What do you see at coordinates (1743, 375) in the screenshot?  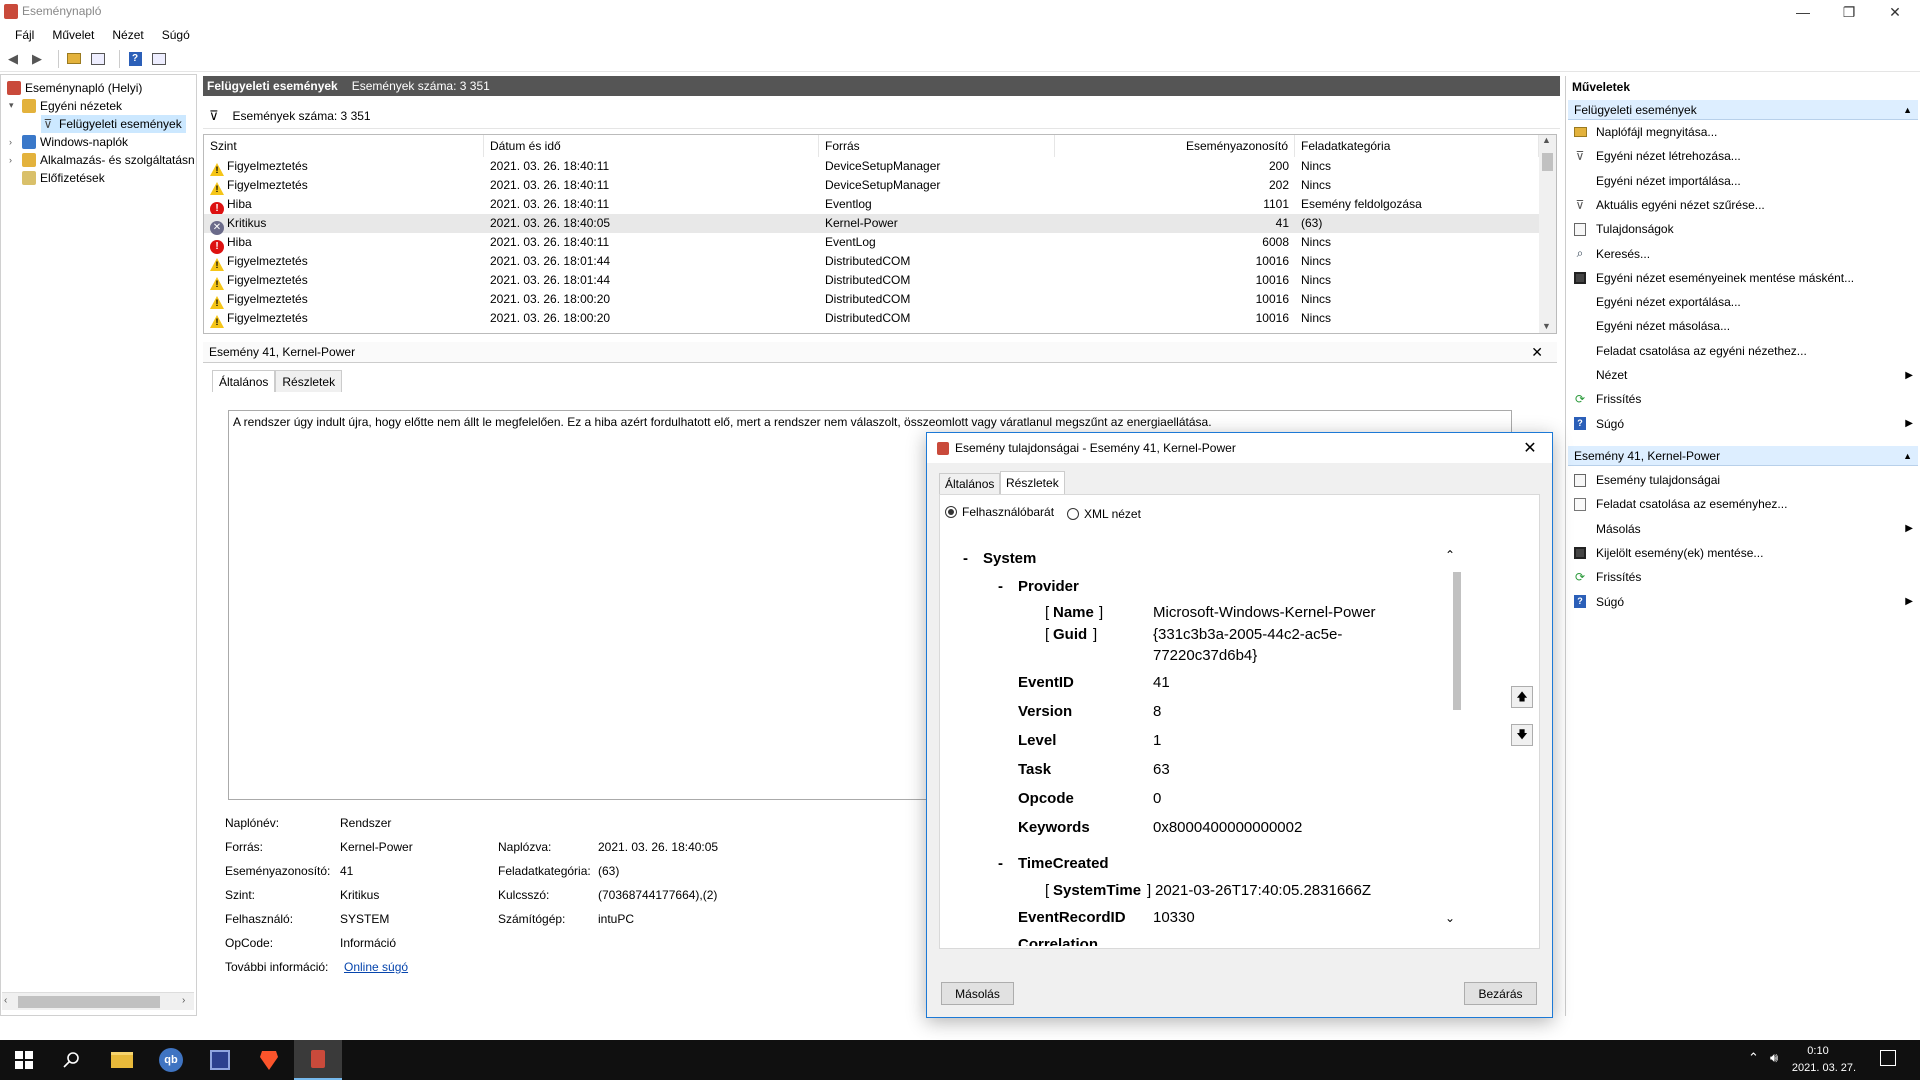 I see `action-item: Nézet ▶` at bounding box center [1743, 375].